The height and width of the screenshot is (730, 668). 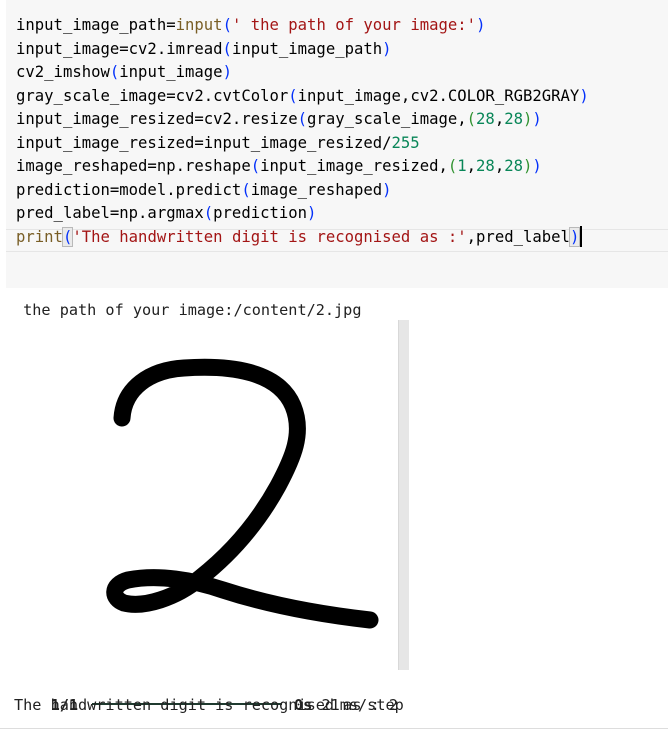 I want to click on code-token: gray_scale_image,, so click(x=387, y=119).